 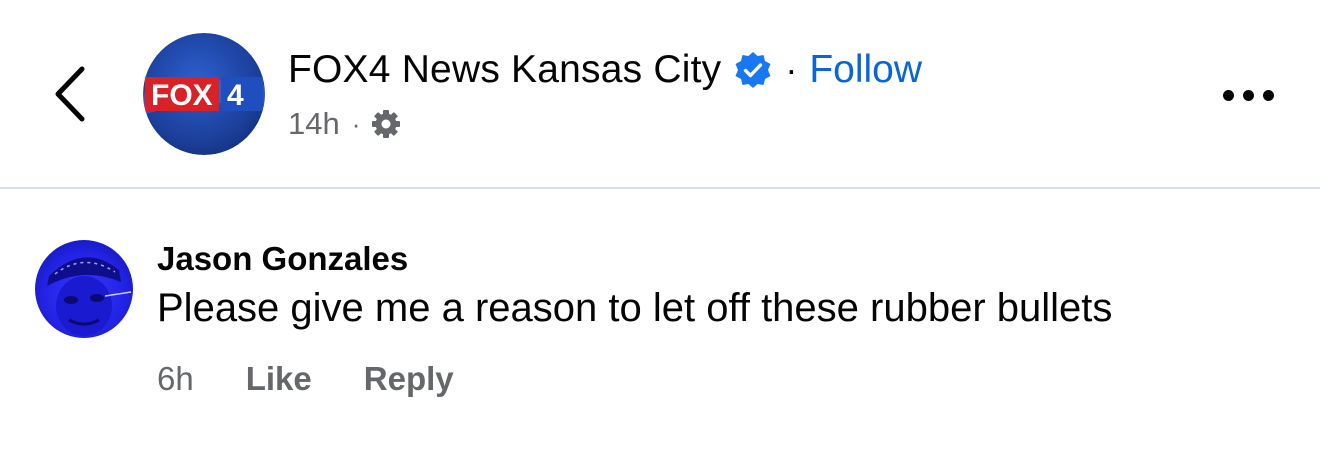 I want to click on fox4-logo: FOX 4, so click(x=204, y=94).